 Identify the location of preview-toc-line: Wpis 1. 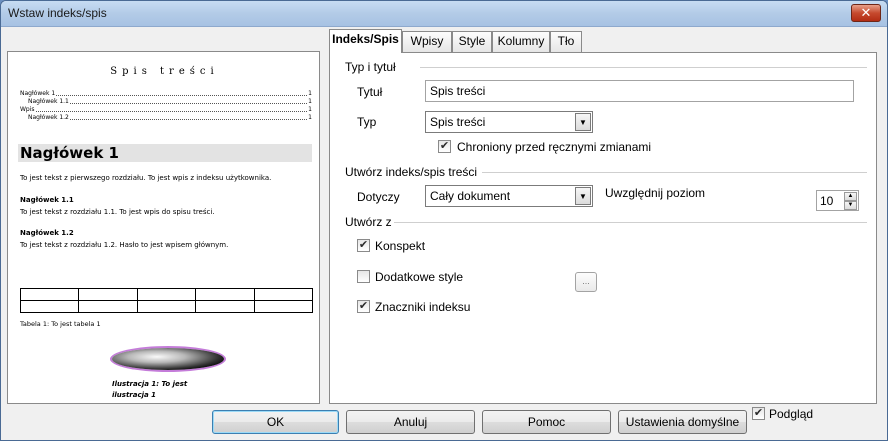
(166, 109).